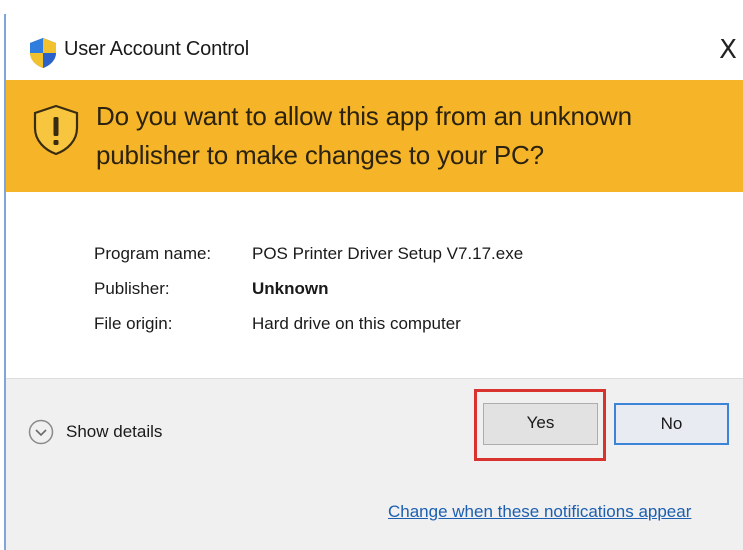  What do you see at coordinates (41, 432) in the screenshot?
I see `chevron-down-circle-icon` at bounding box center [41, 432].